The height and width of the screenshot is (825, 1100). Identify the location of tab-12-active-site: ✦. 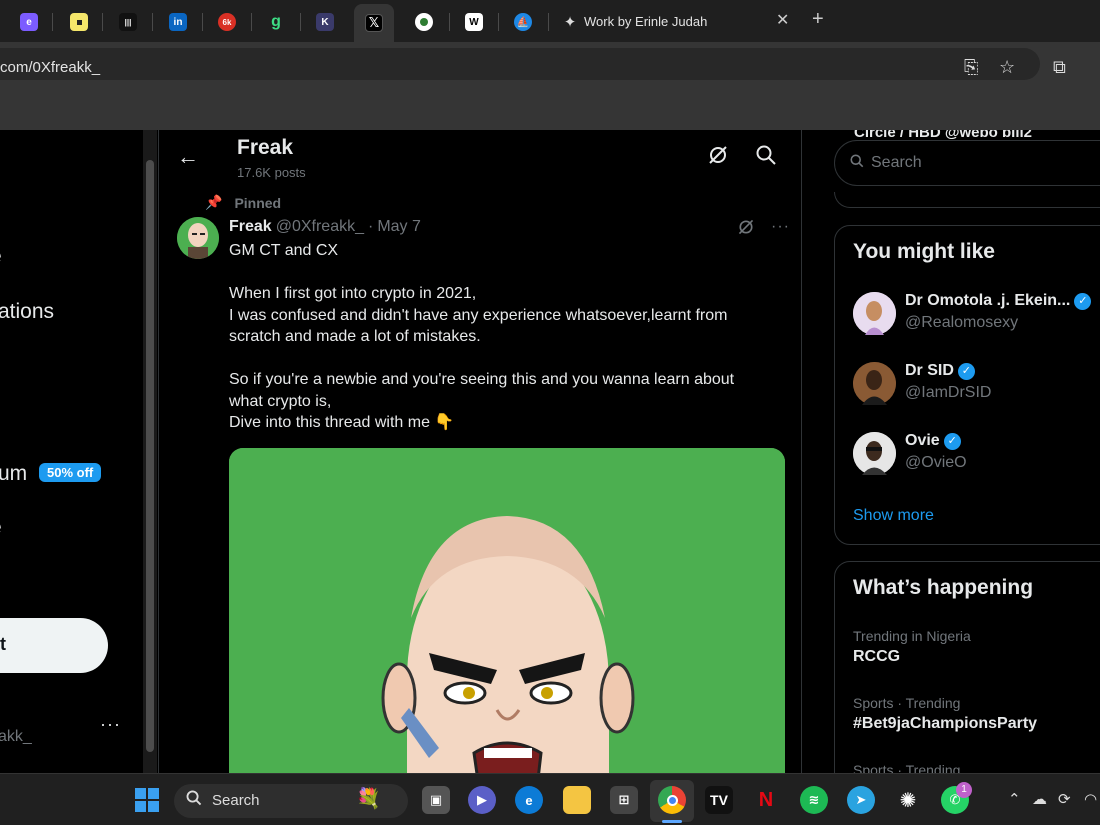
(570, 22).